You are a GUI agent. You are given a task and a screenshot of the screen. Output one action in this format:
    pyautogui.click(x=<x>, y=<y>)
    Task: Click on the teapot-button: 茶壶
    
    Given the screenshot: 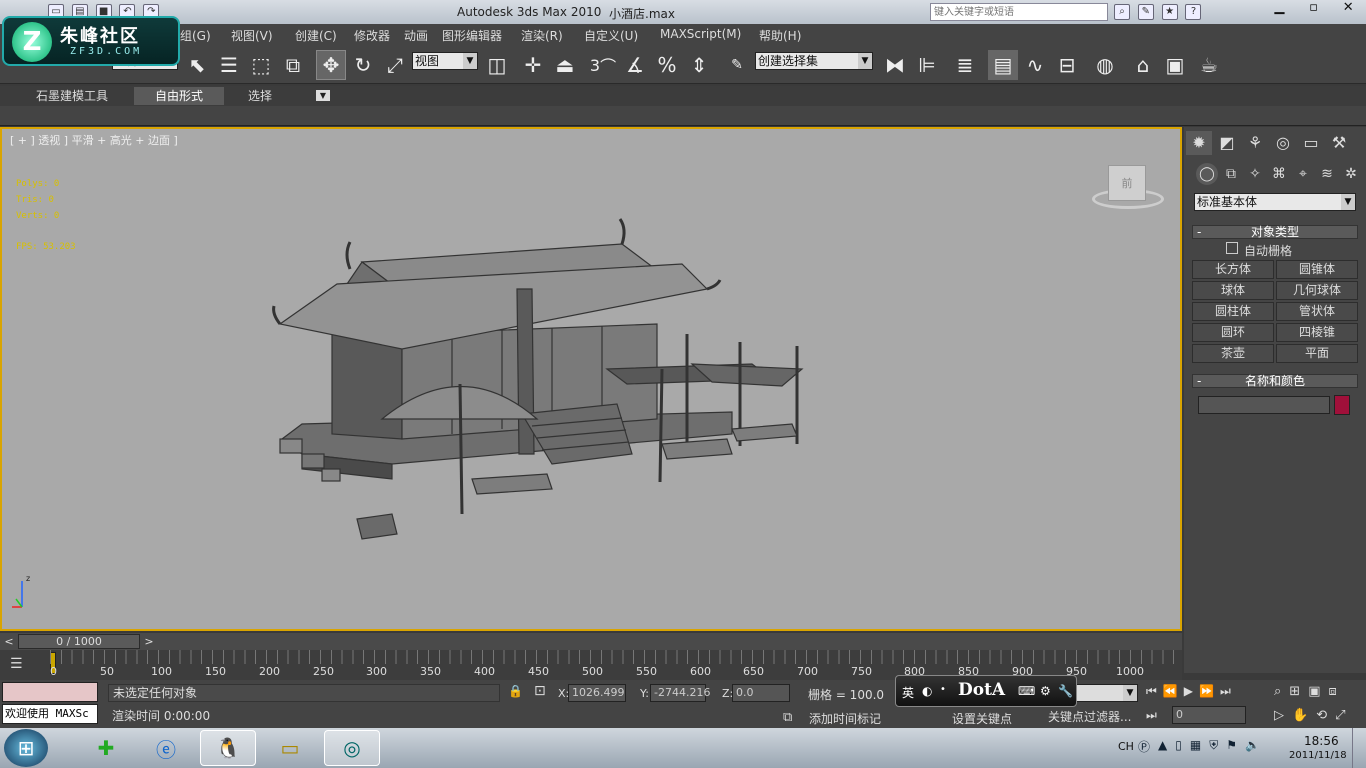 What is the action you would take?
    pyautogui.click(x=1233, y=353)
    